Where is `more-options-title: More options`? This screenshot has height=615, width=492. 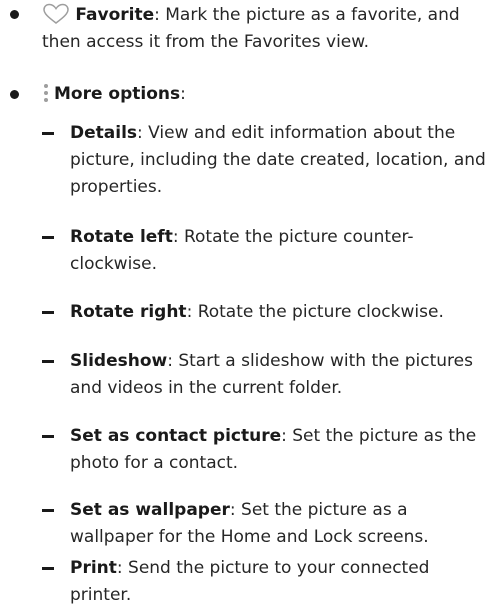 more-options-title: More options is located at coordinates (117, 94).